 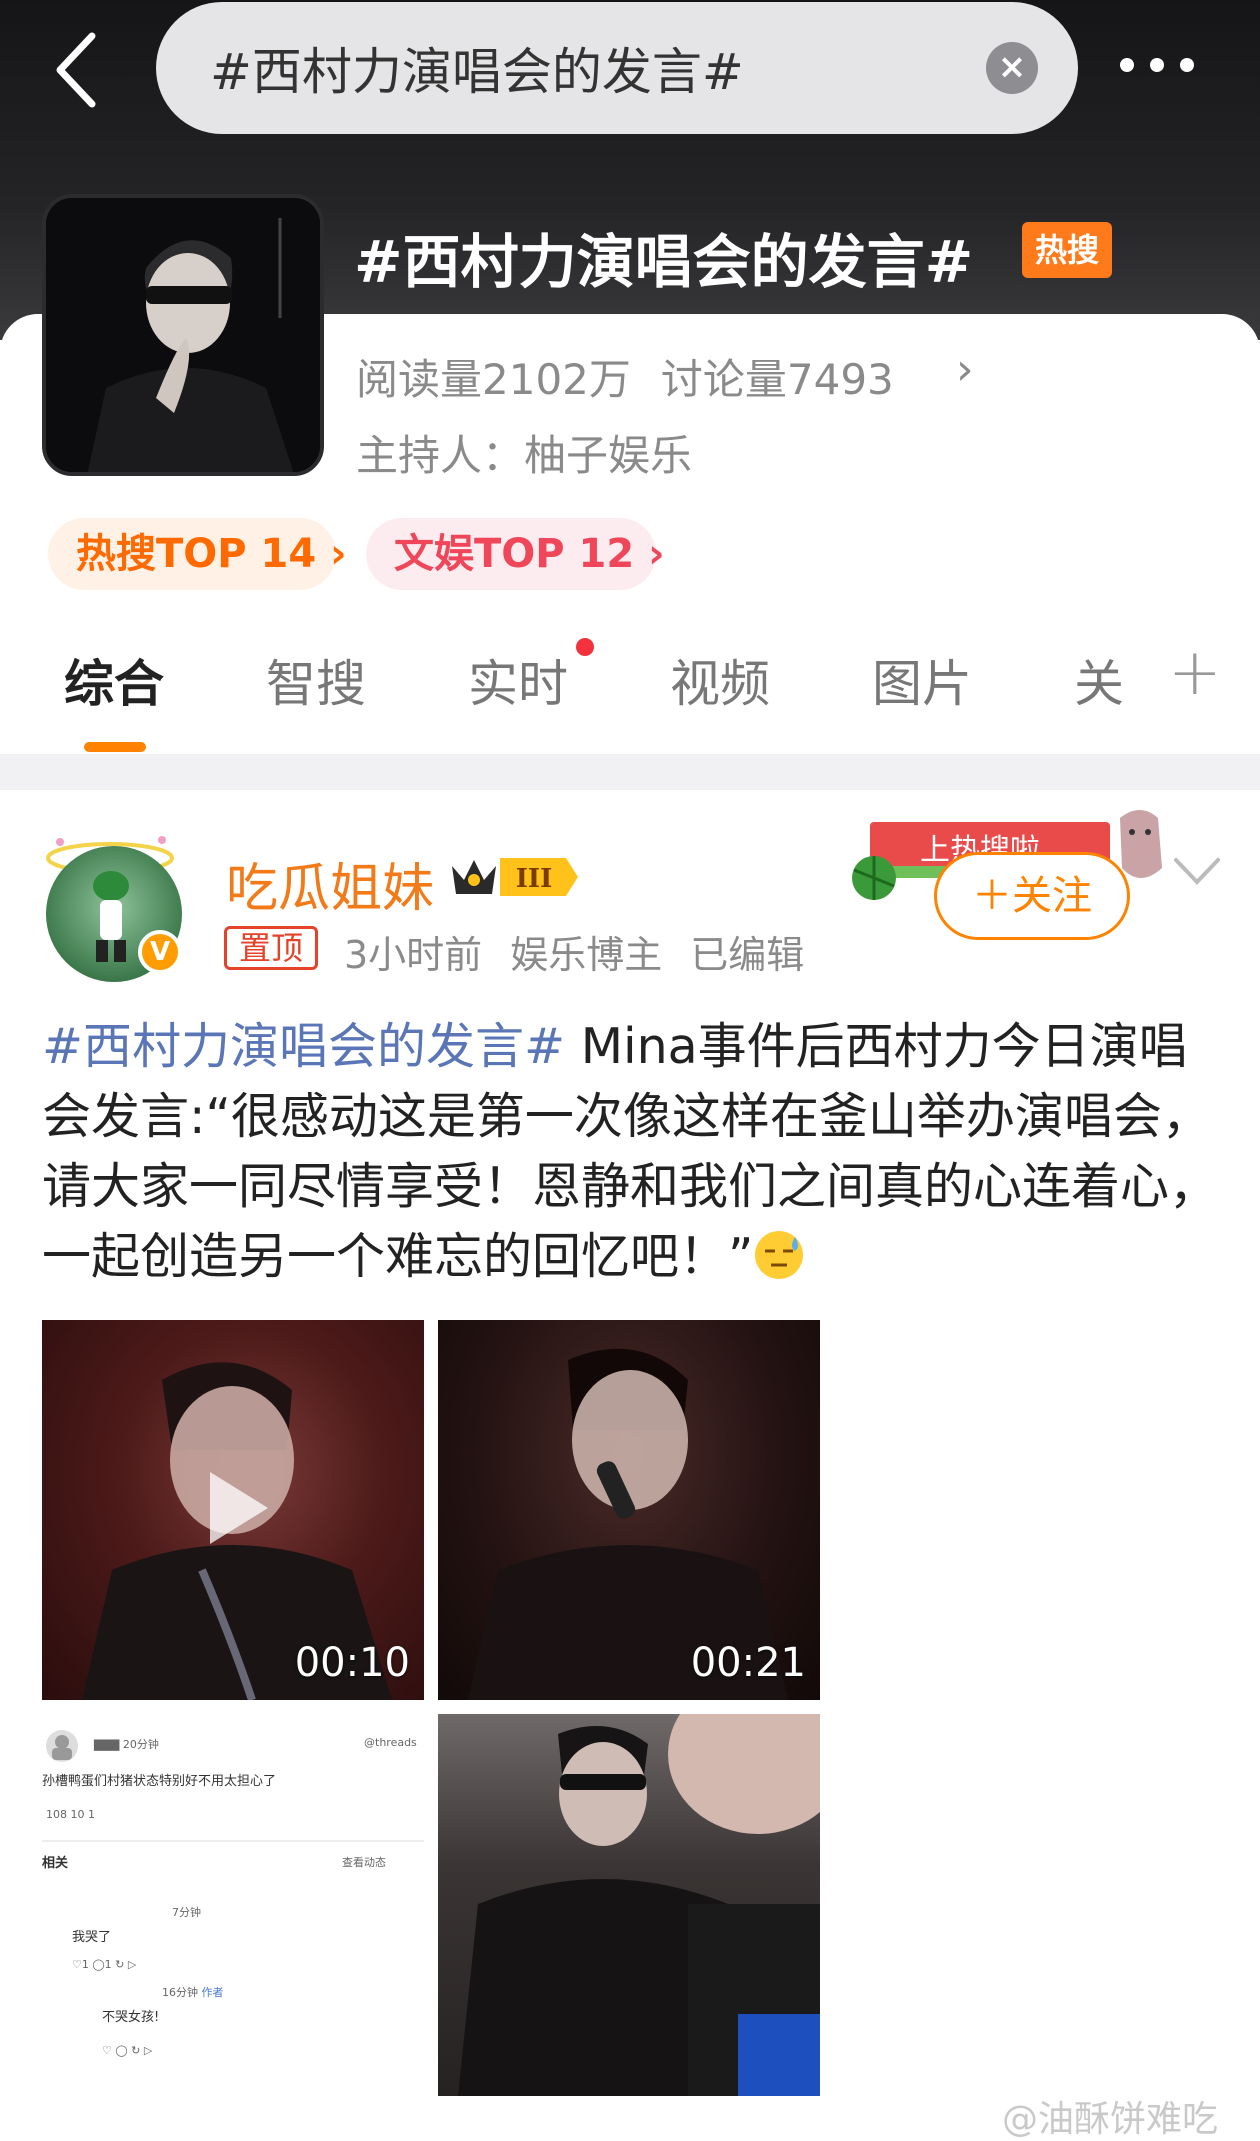 I want to click on shot-view-more: 查看动态, so click(x=364, y=1862).